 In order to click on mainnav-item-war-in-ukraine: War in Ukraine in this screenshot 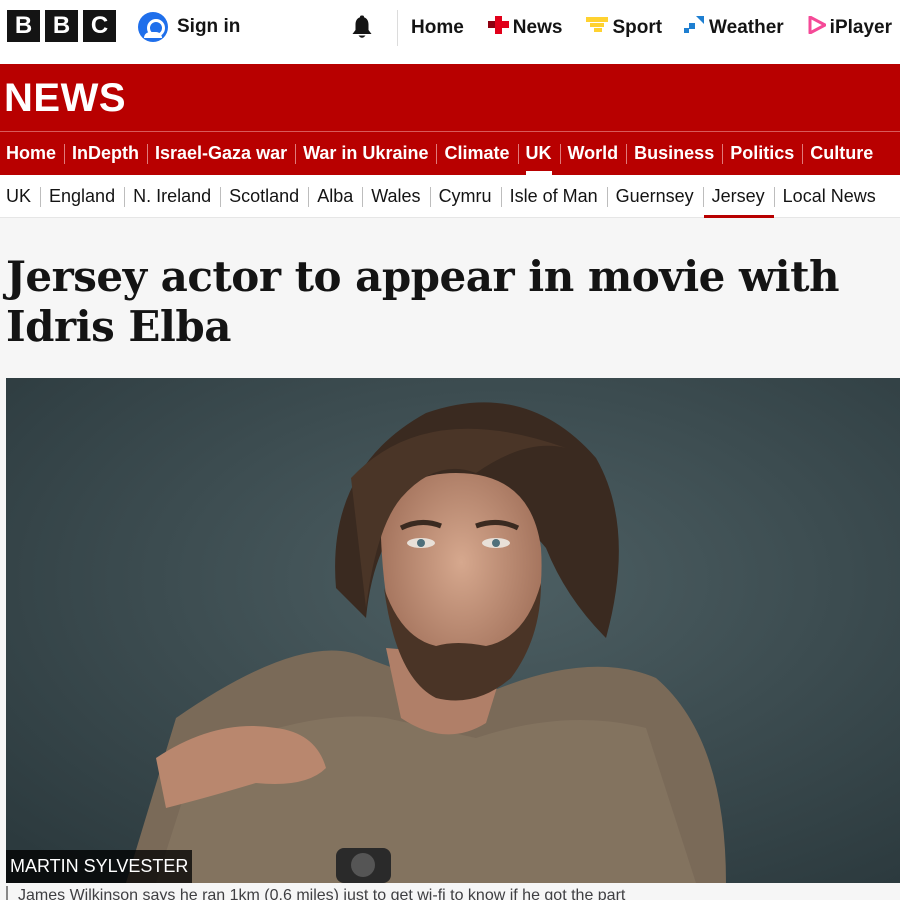, I will do `click(365, 153)`.